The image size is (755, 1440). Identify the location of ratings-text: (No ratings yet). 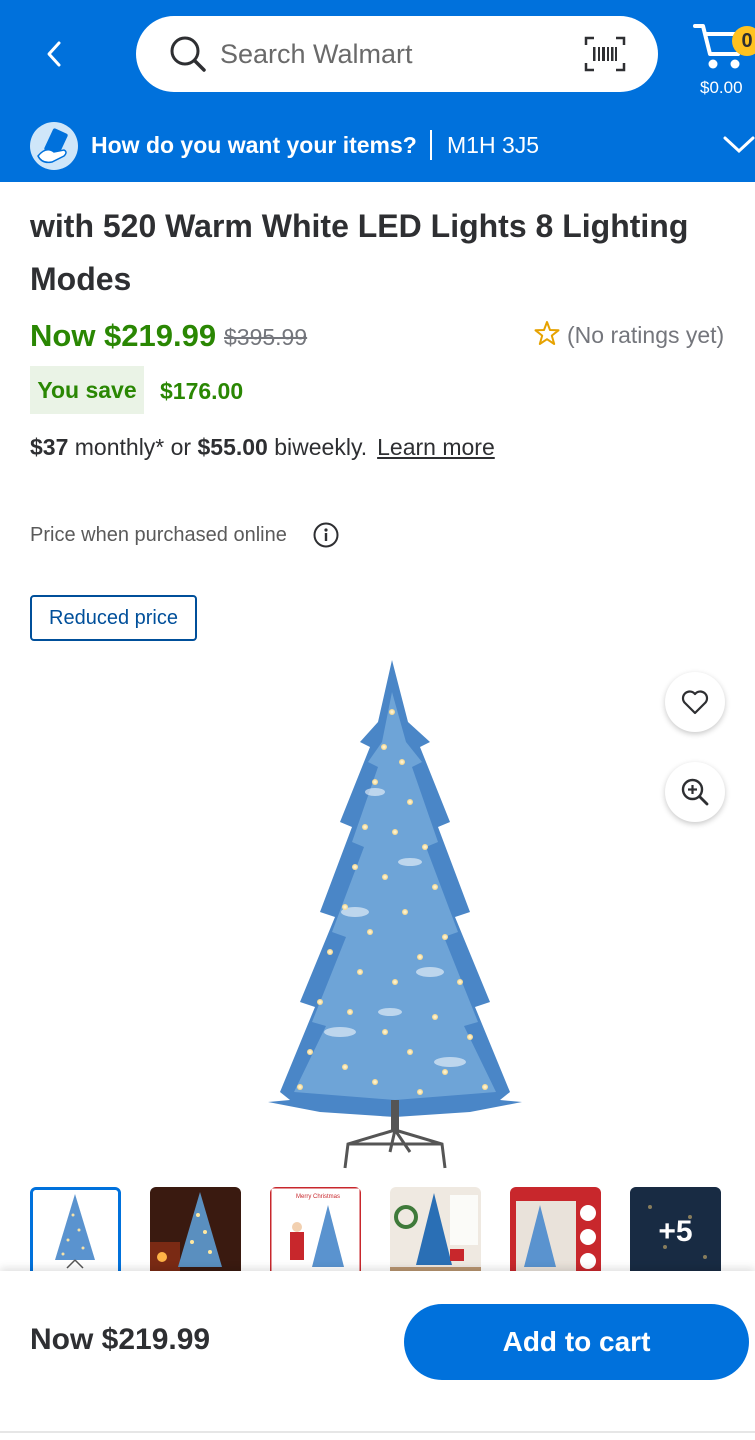
(645, 335).